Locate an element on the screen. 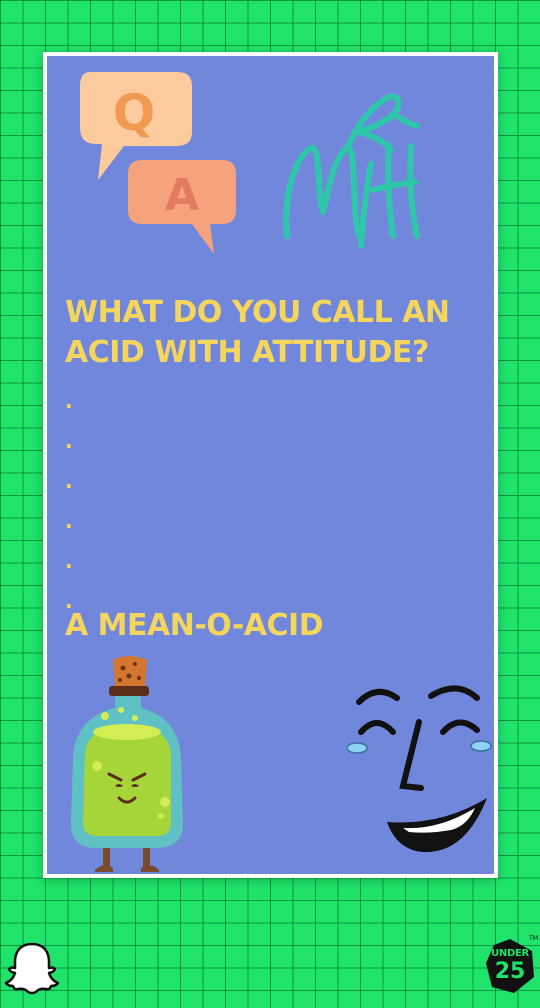 Image resolution: width=540 pixels, height=1008 pixels. answer-text: A MEAN-O-ACID is located at coordinates (194, 625).